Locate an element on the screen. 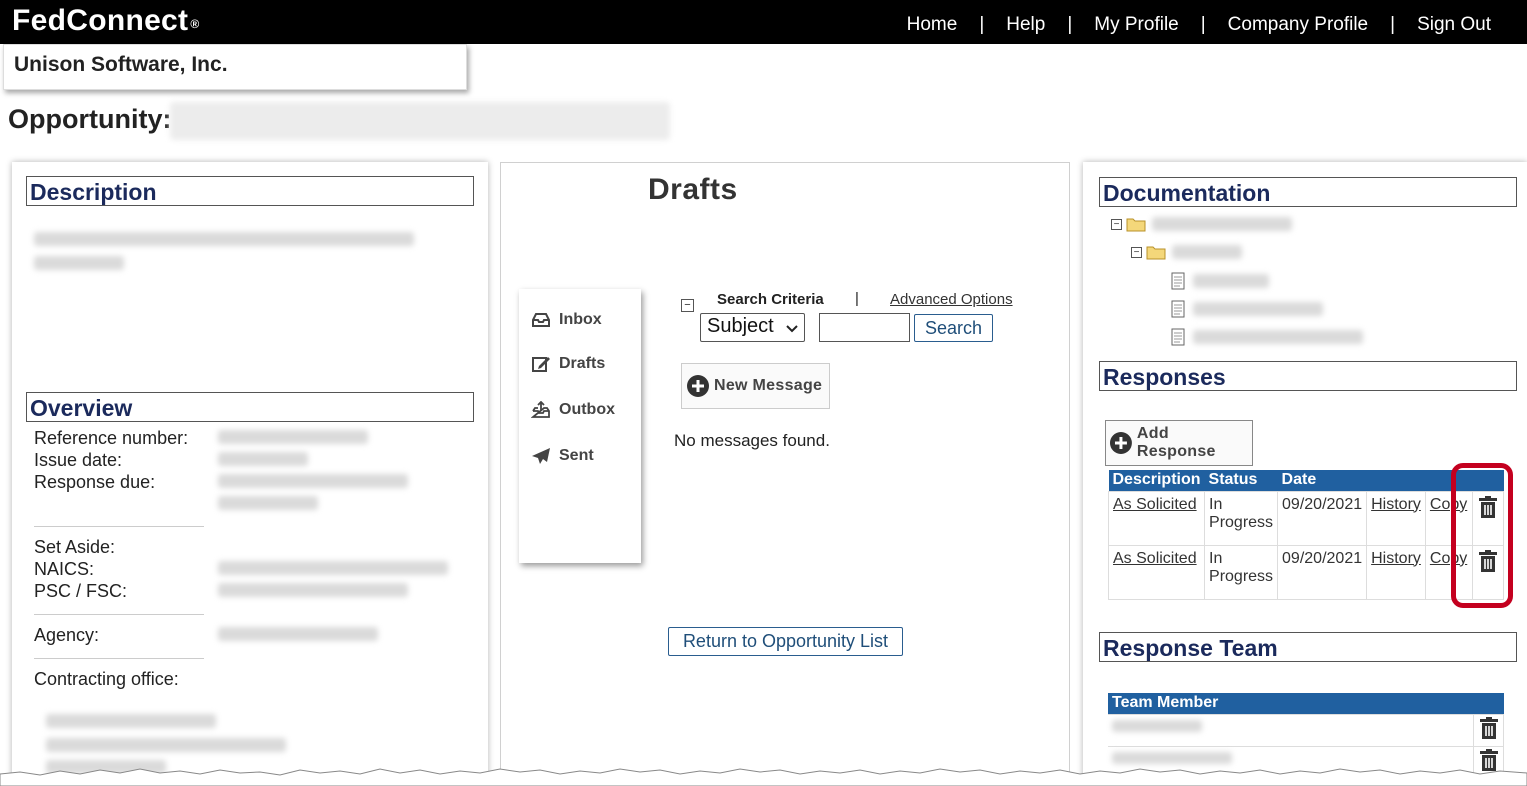 The width and height of the screenshot is (1527, 786). documentation-heading: Documentation is located at coordinates (1308, 192).